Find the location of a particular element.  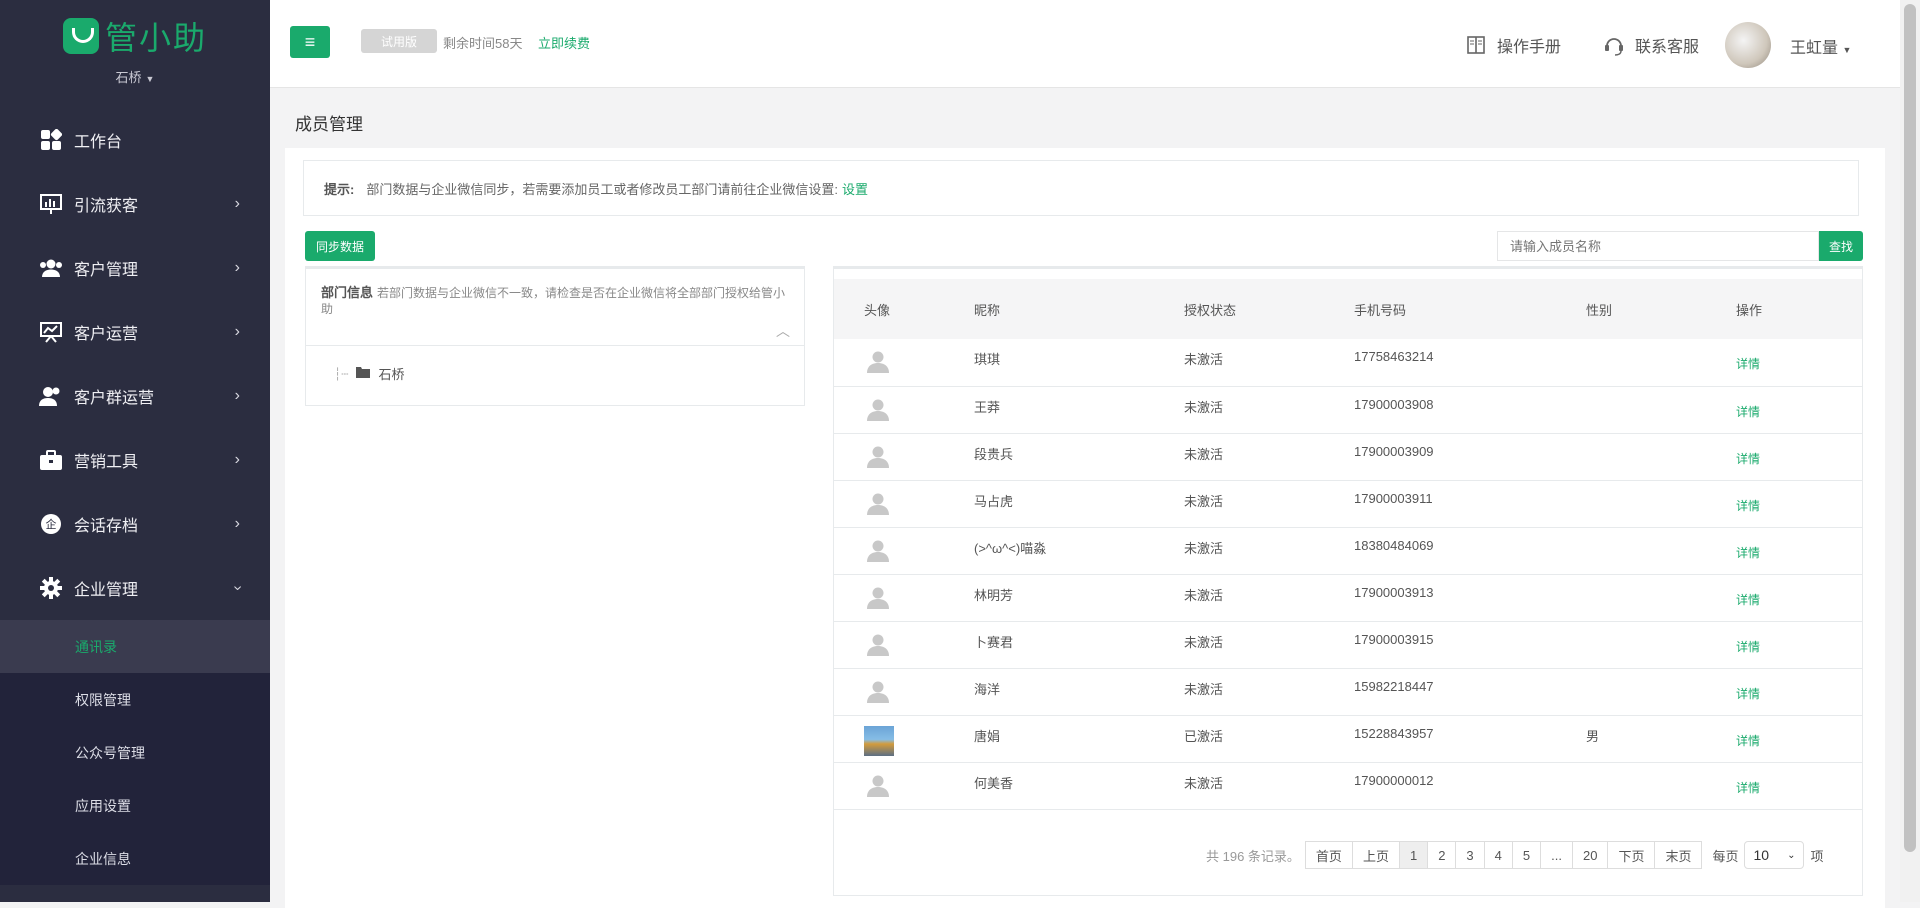

first-page-button: 首页 is located at coordinates (1328, 855).